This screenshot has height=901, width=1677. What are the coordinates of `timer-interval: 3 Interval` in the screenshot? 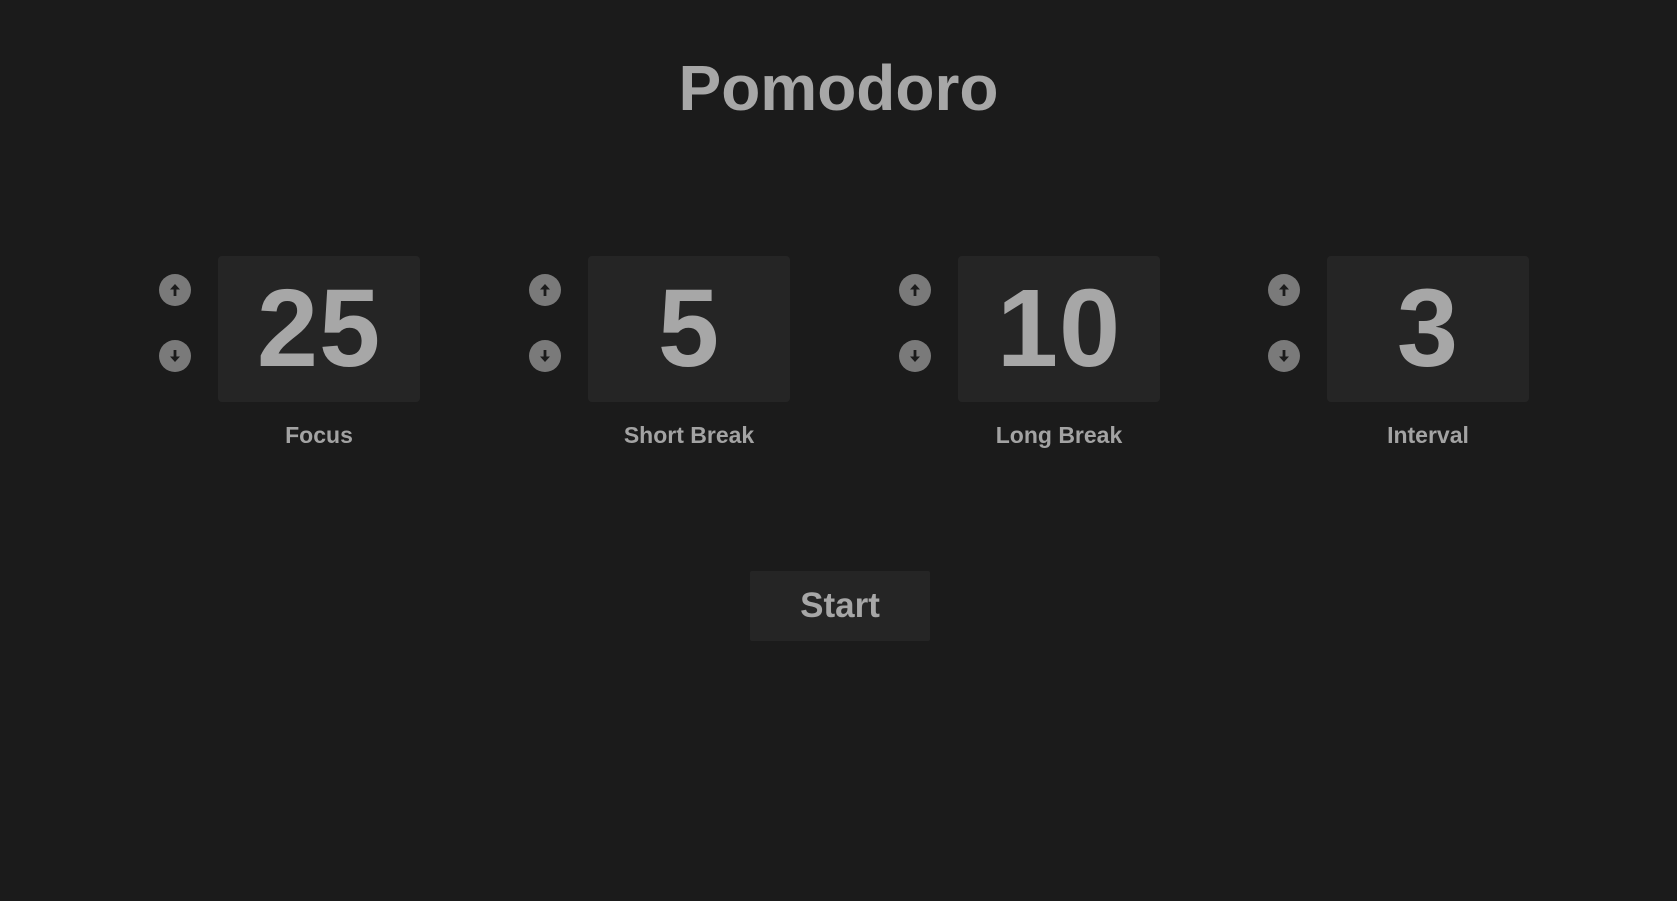 It's located at (1408, 356).